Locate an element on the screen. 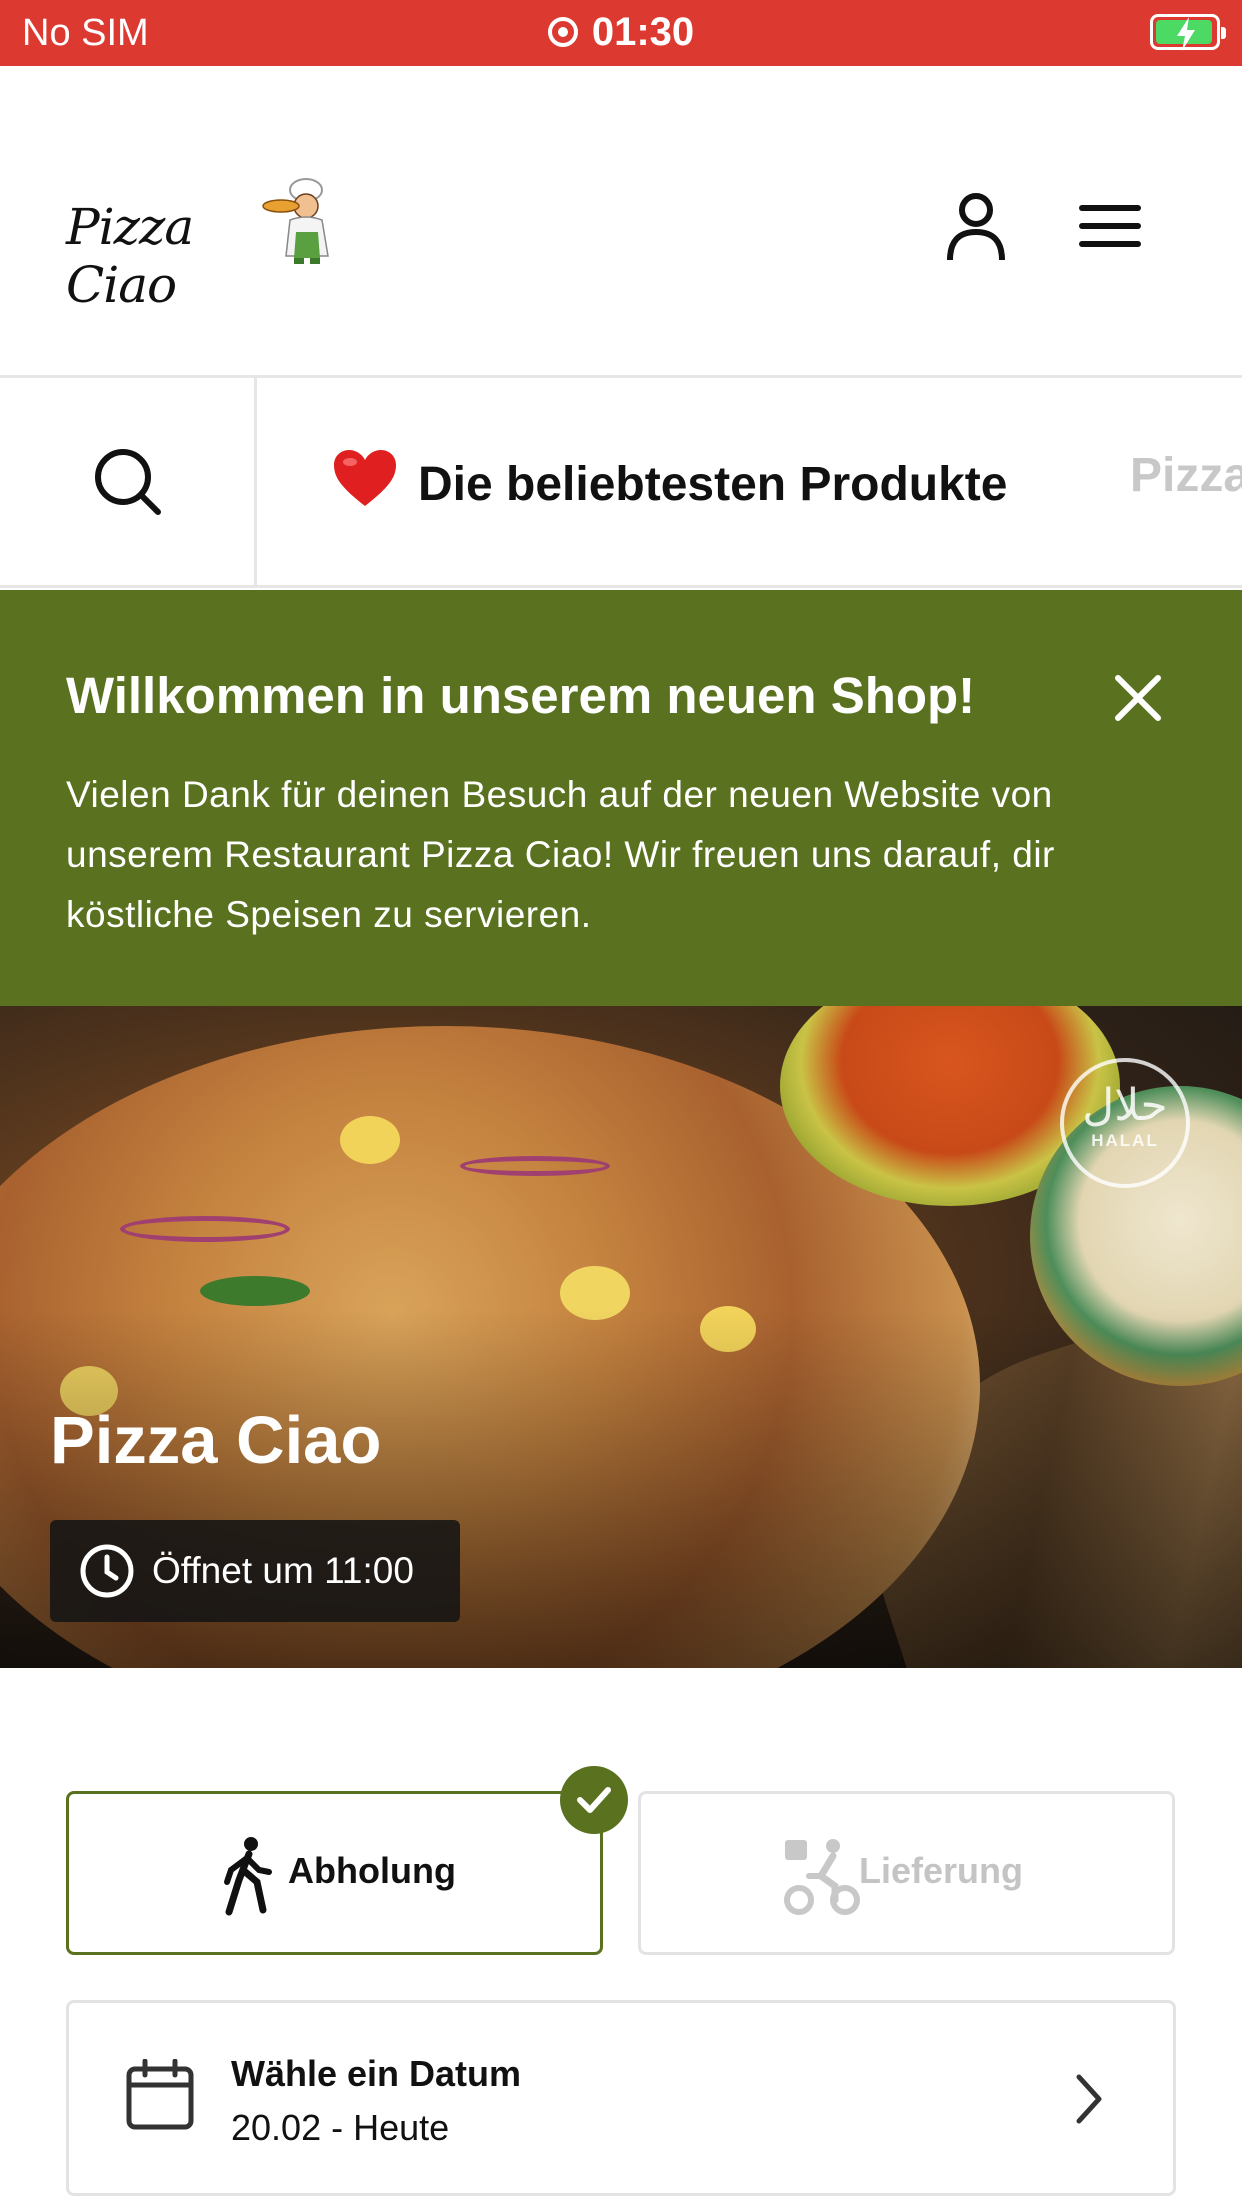 The width and height of the screenshot is (1242, 2208). halal-badge-arabic: حلال is located at coordinates (1125, 1105).